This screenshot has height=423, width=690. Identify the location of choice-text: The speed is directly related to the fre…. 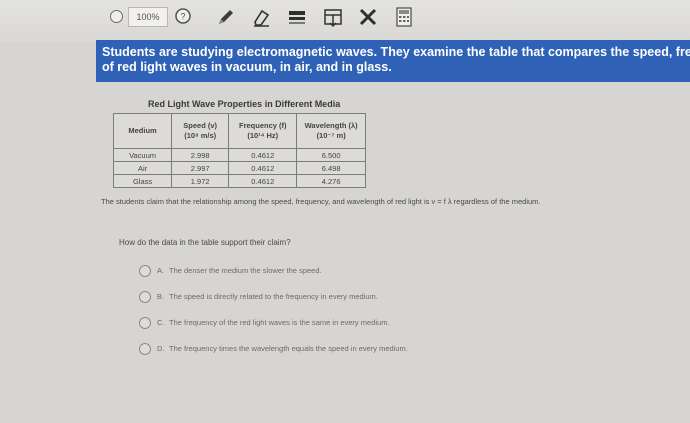
(273, 296).